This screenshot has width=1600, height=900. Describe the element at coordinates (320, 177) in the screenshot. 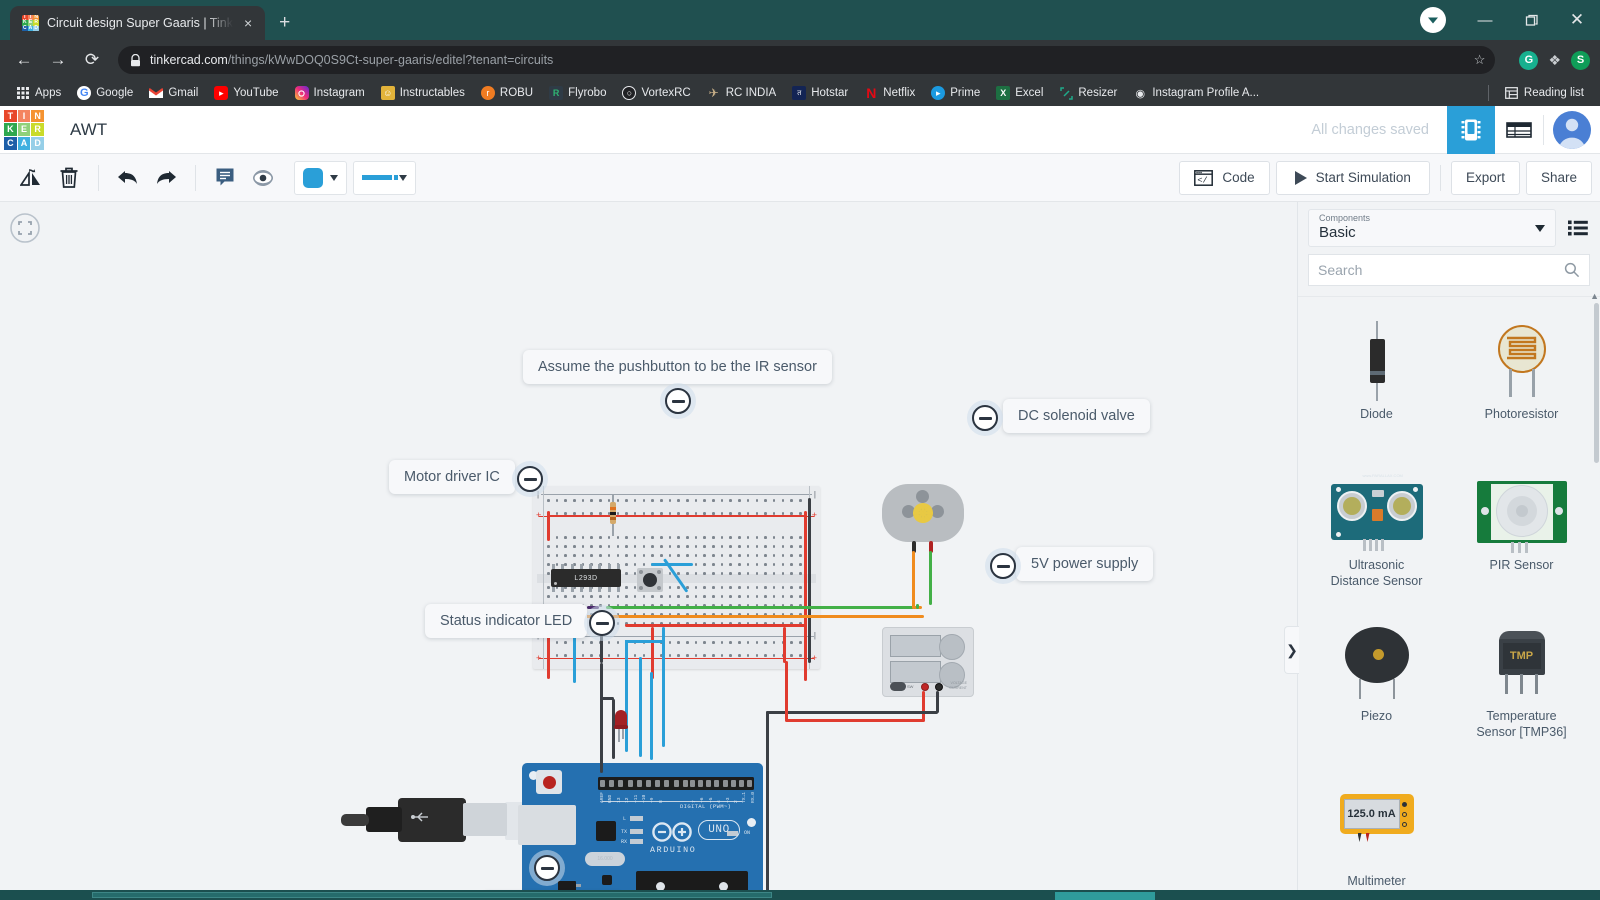

I see `component-color-picker` at that location.